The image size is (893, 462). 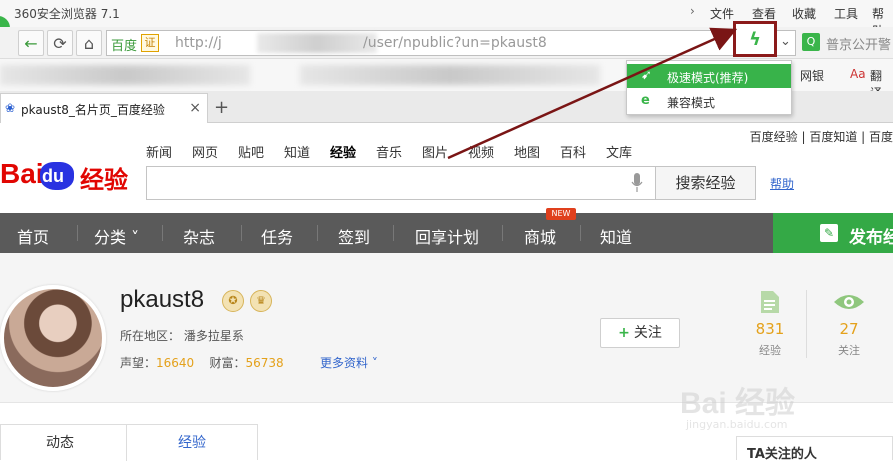 I want to click on avatar, so click(x=53, y=338).